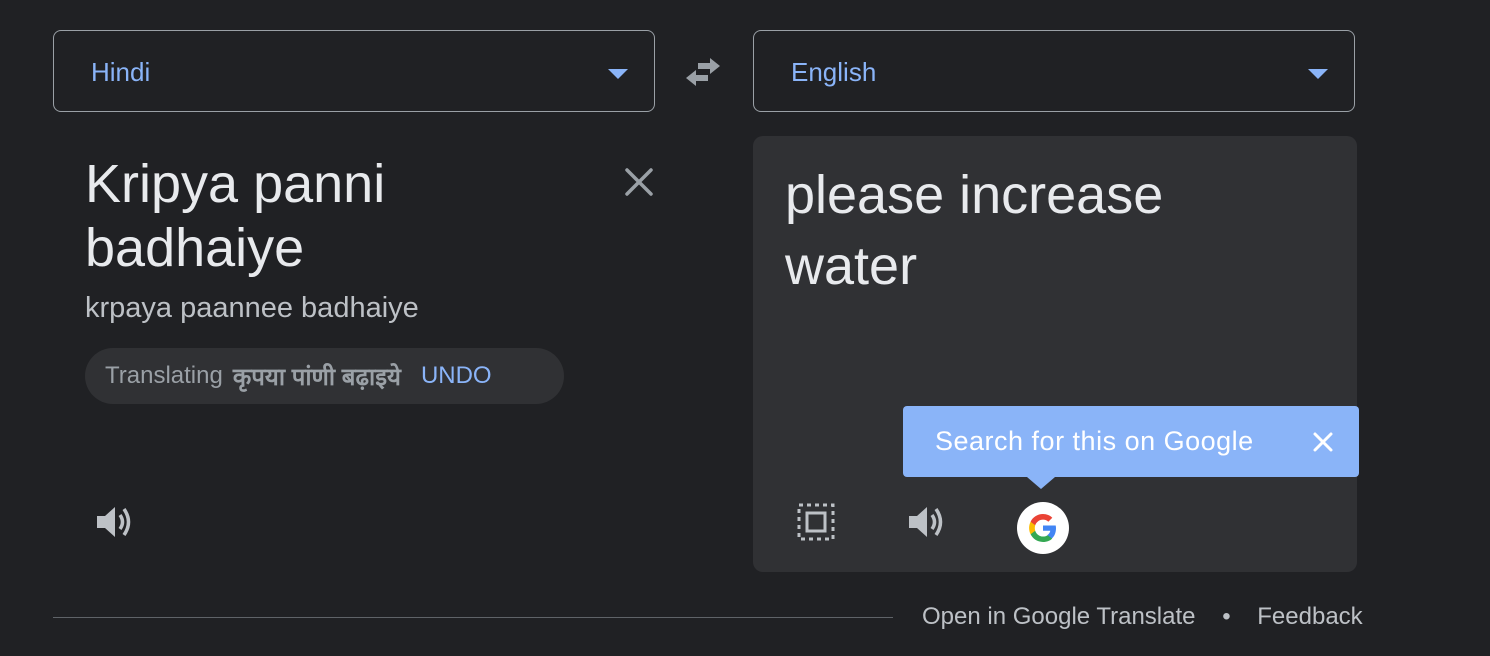 This screenshot has height=656, width=1490. Describe the element at coordinates (335, 216) in the screenshot. I see `source-text: Kripya panni badhaiye` at that location.